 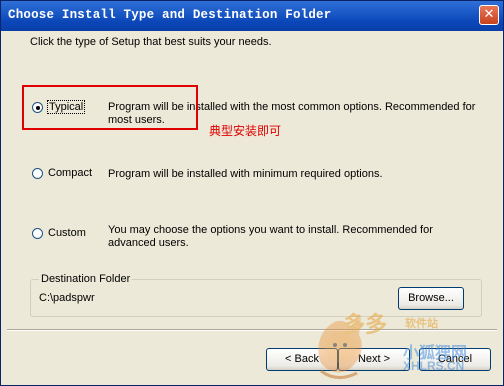 I want to click on close-button: ✕, so click(x=489, y=15).